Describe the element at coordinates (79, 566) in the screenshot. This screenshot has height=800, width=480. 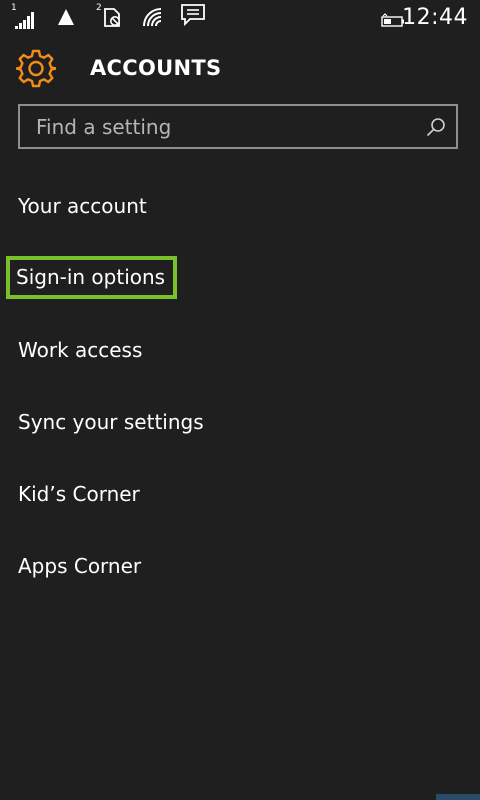
I see `menu-item-apps-corner: Apps Corner` at that location.